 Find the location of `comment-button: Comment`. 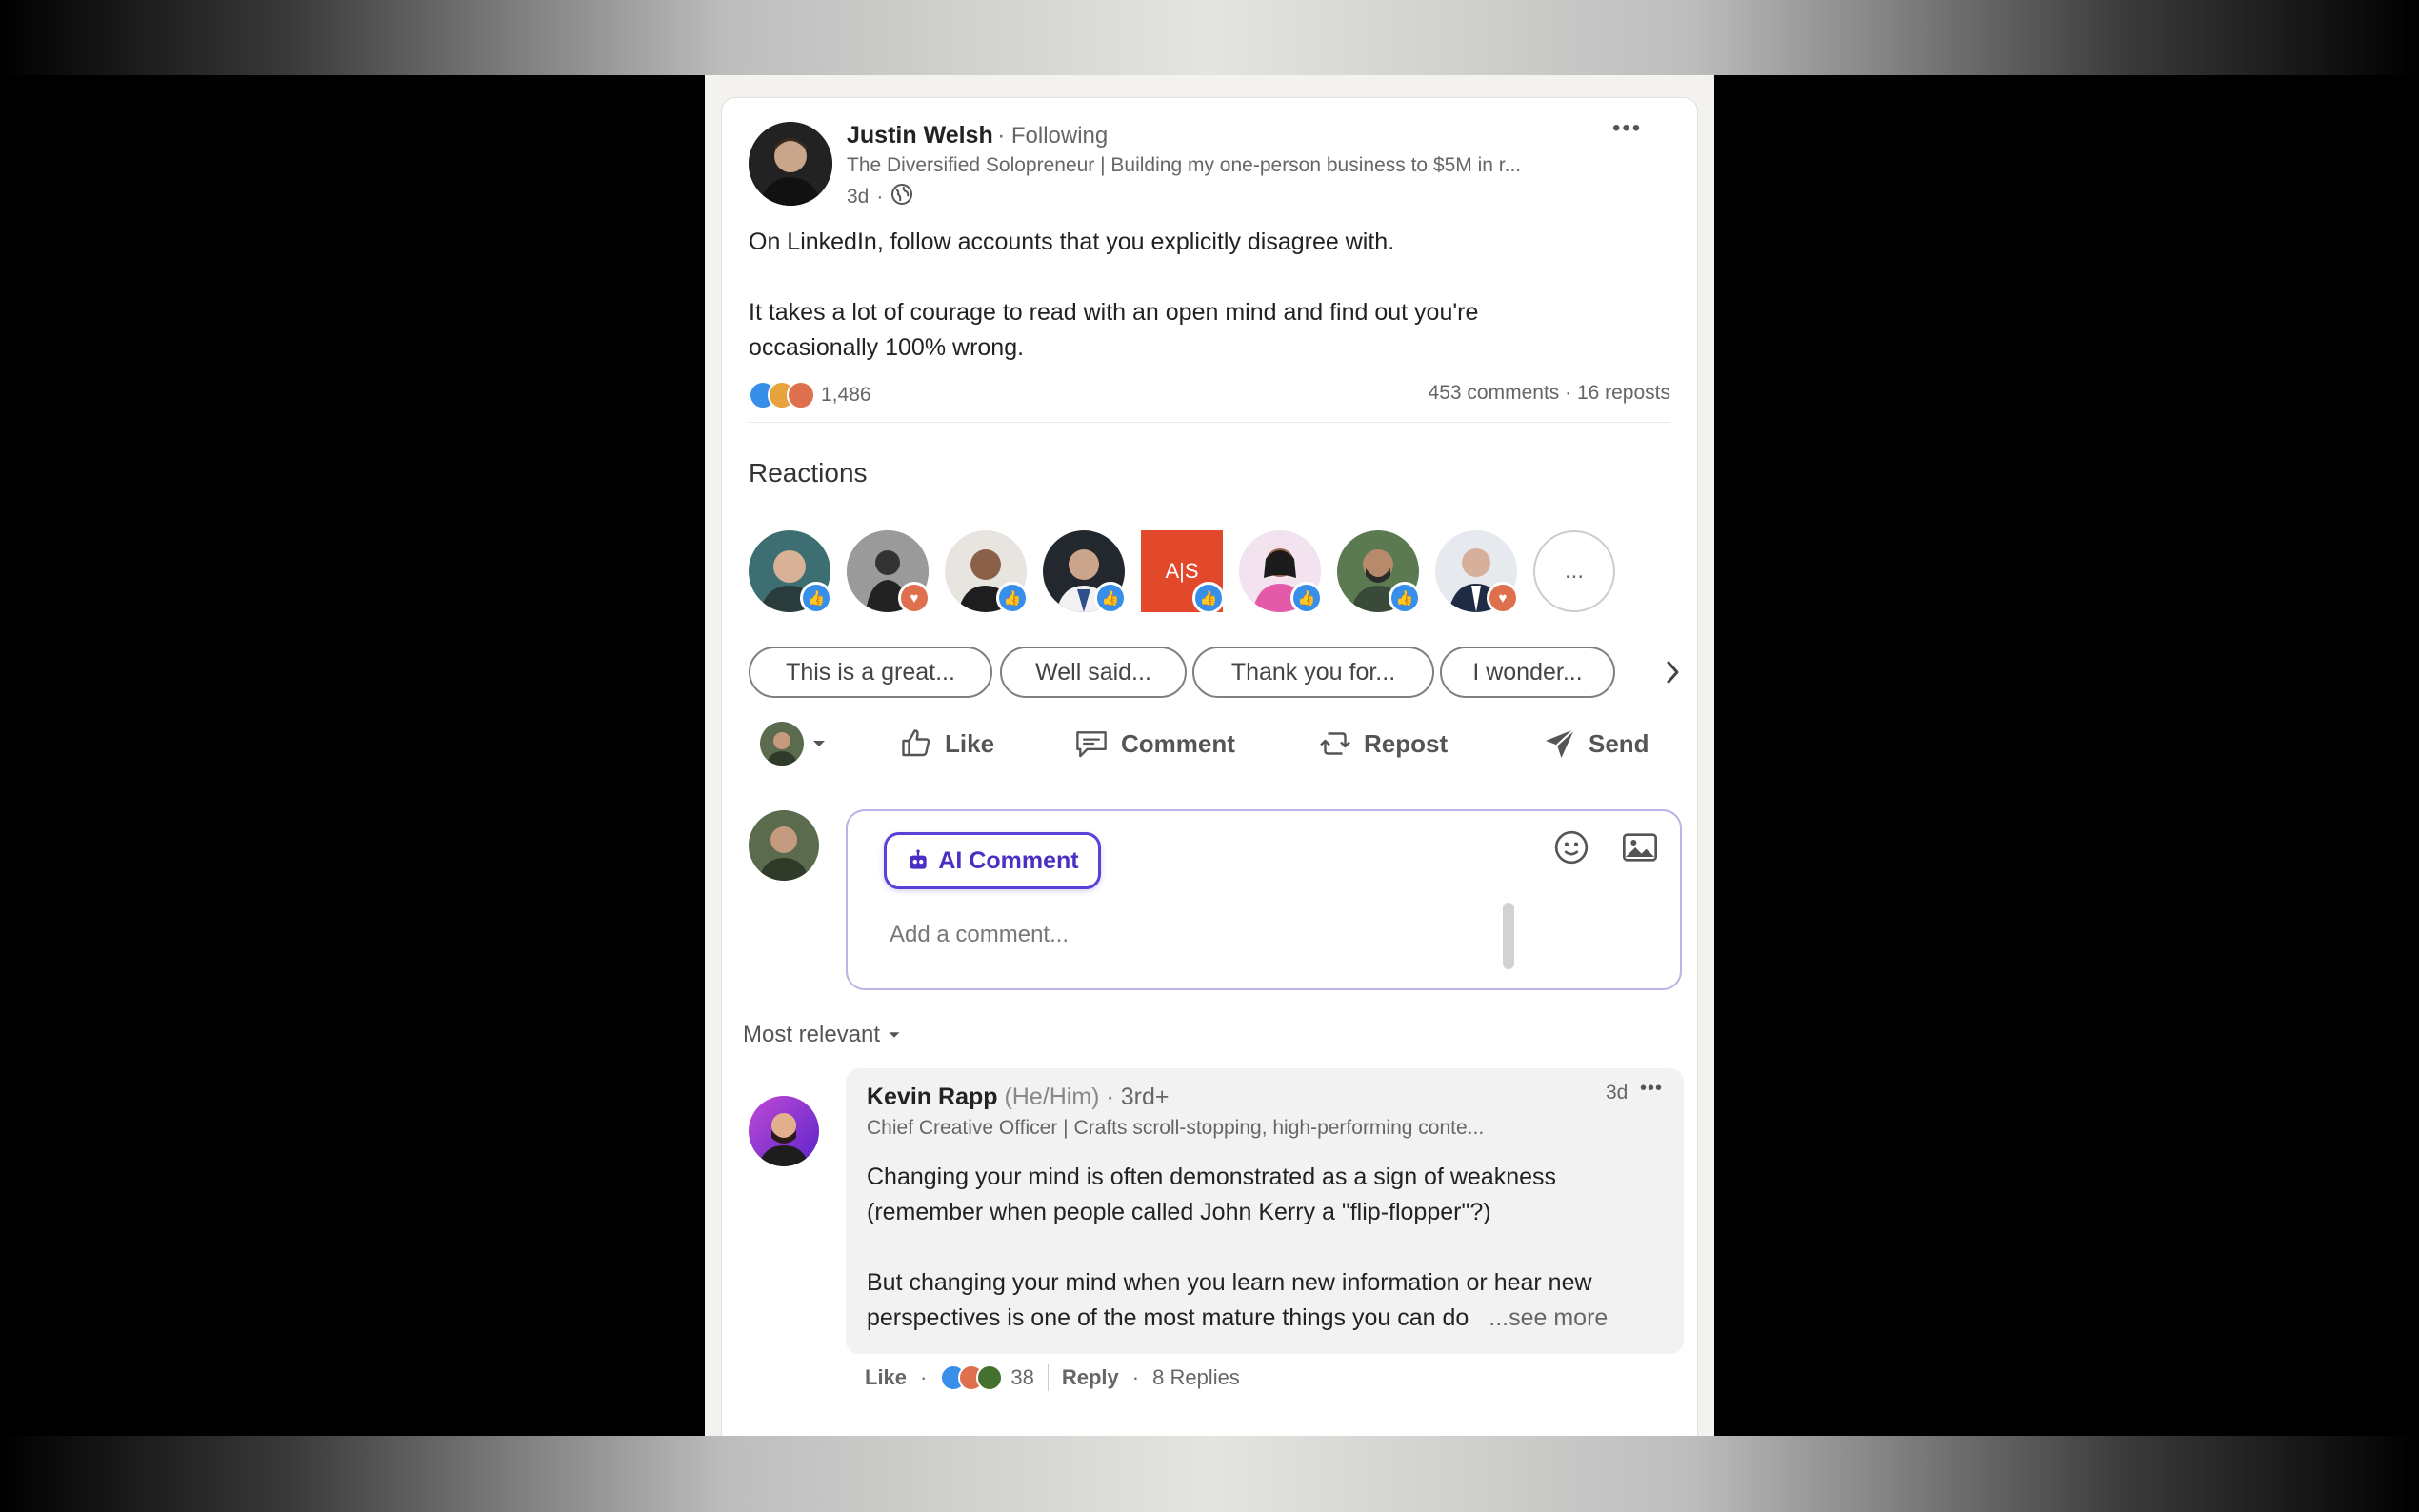

comment-button: Comment is located at coordinates (1154, 743).